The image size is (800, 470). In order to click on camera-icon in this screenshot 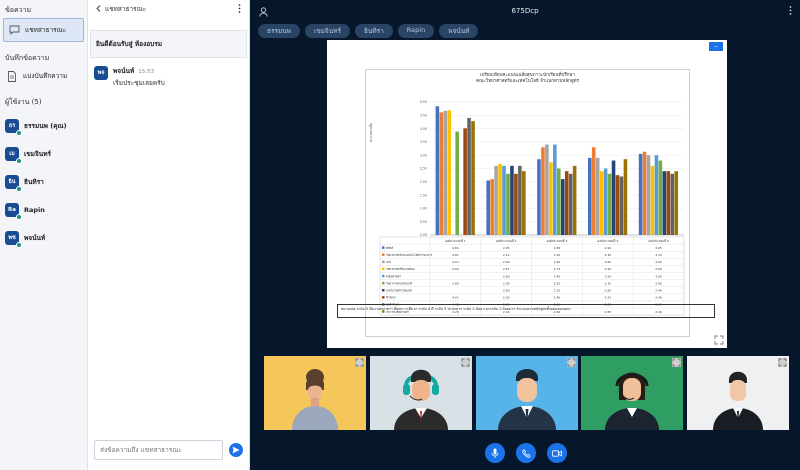, I will do `click(557, 453)`.